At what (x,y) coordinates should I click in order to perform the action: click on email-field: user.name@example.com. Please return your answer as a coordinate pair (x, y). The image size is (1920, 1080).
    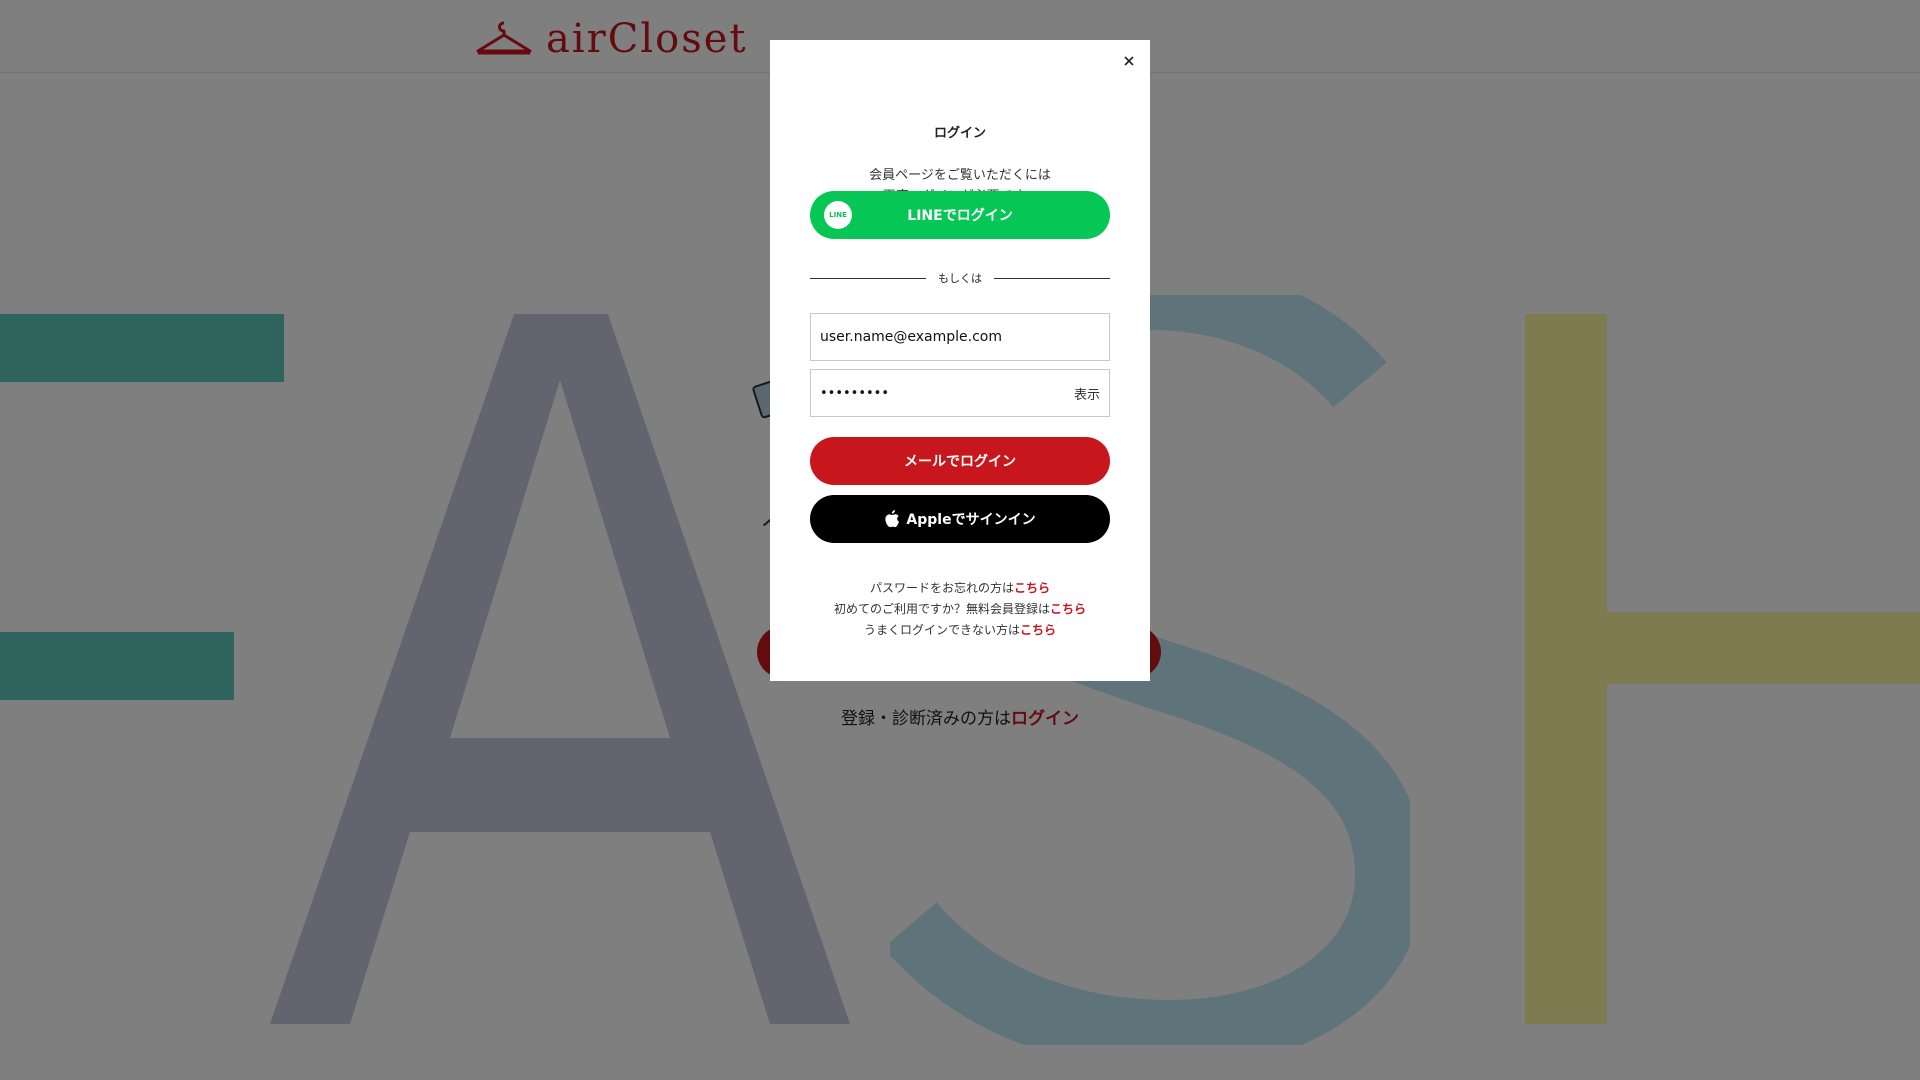
    Looking at the image, I should click on (960, 337).